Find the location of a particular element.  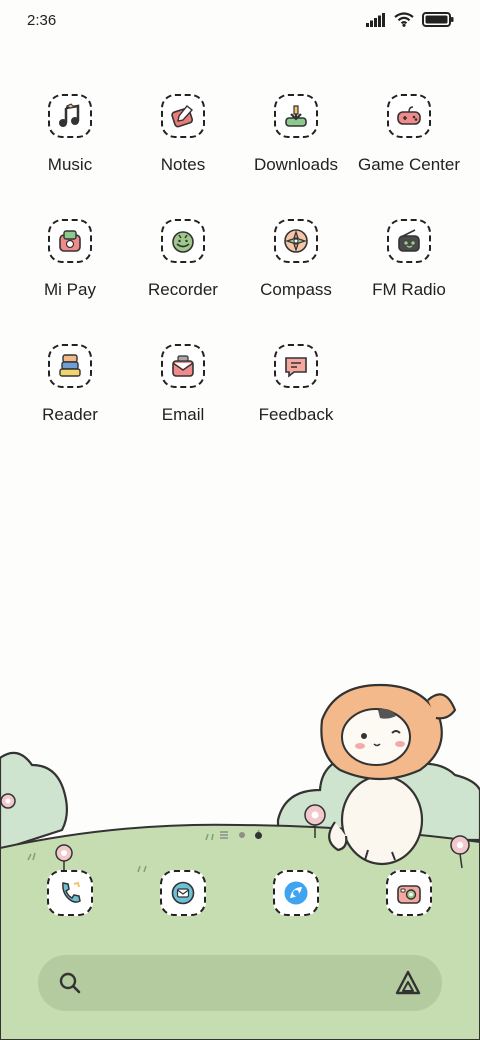

app-label: Compass is located at coordinates (296, 289).